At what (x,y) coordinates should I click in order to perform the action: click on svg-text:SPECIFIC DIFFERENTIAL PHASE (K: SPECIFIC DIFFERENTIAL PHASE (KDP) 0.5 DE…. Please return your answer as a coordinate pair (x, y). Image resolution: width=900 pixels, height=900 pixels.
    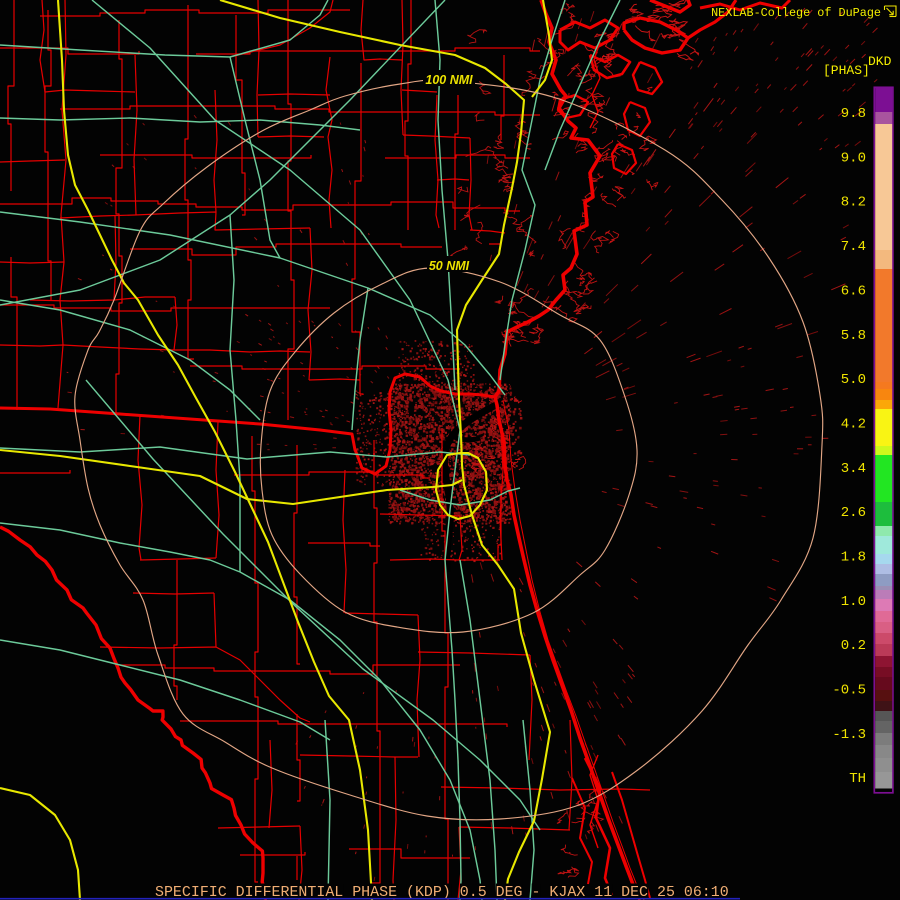
    Looking at the image, I should click on (442, 892).